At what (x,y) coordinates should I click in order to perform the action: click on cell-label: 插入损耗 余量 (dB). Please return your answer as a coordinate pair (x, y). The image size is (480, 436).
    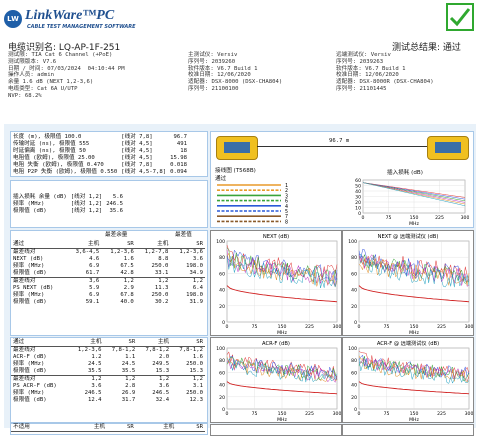
    Looking at the image, I should click on (40, 197).